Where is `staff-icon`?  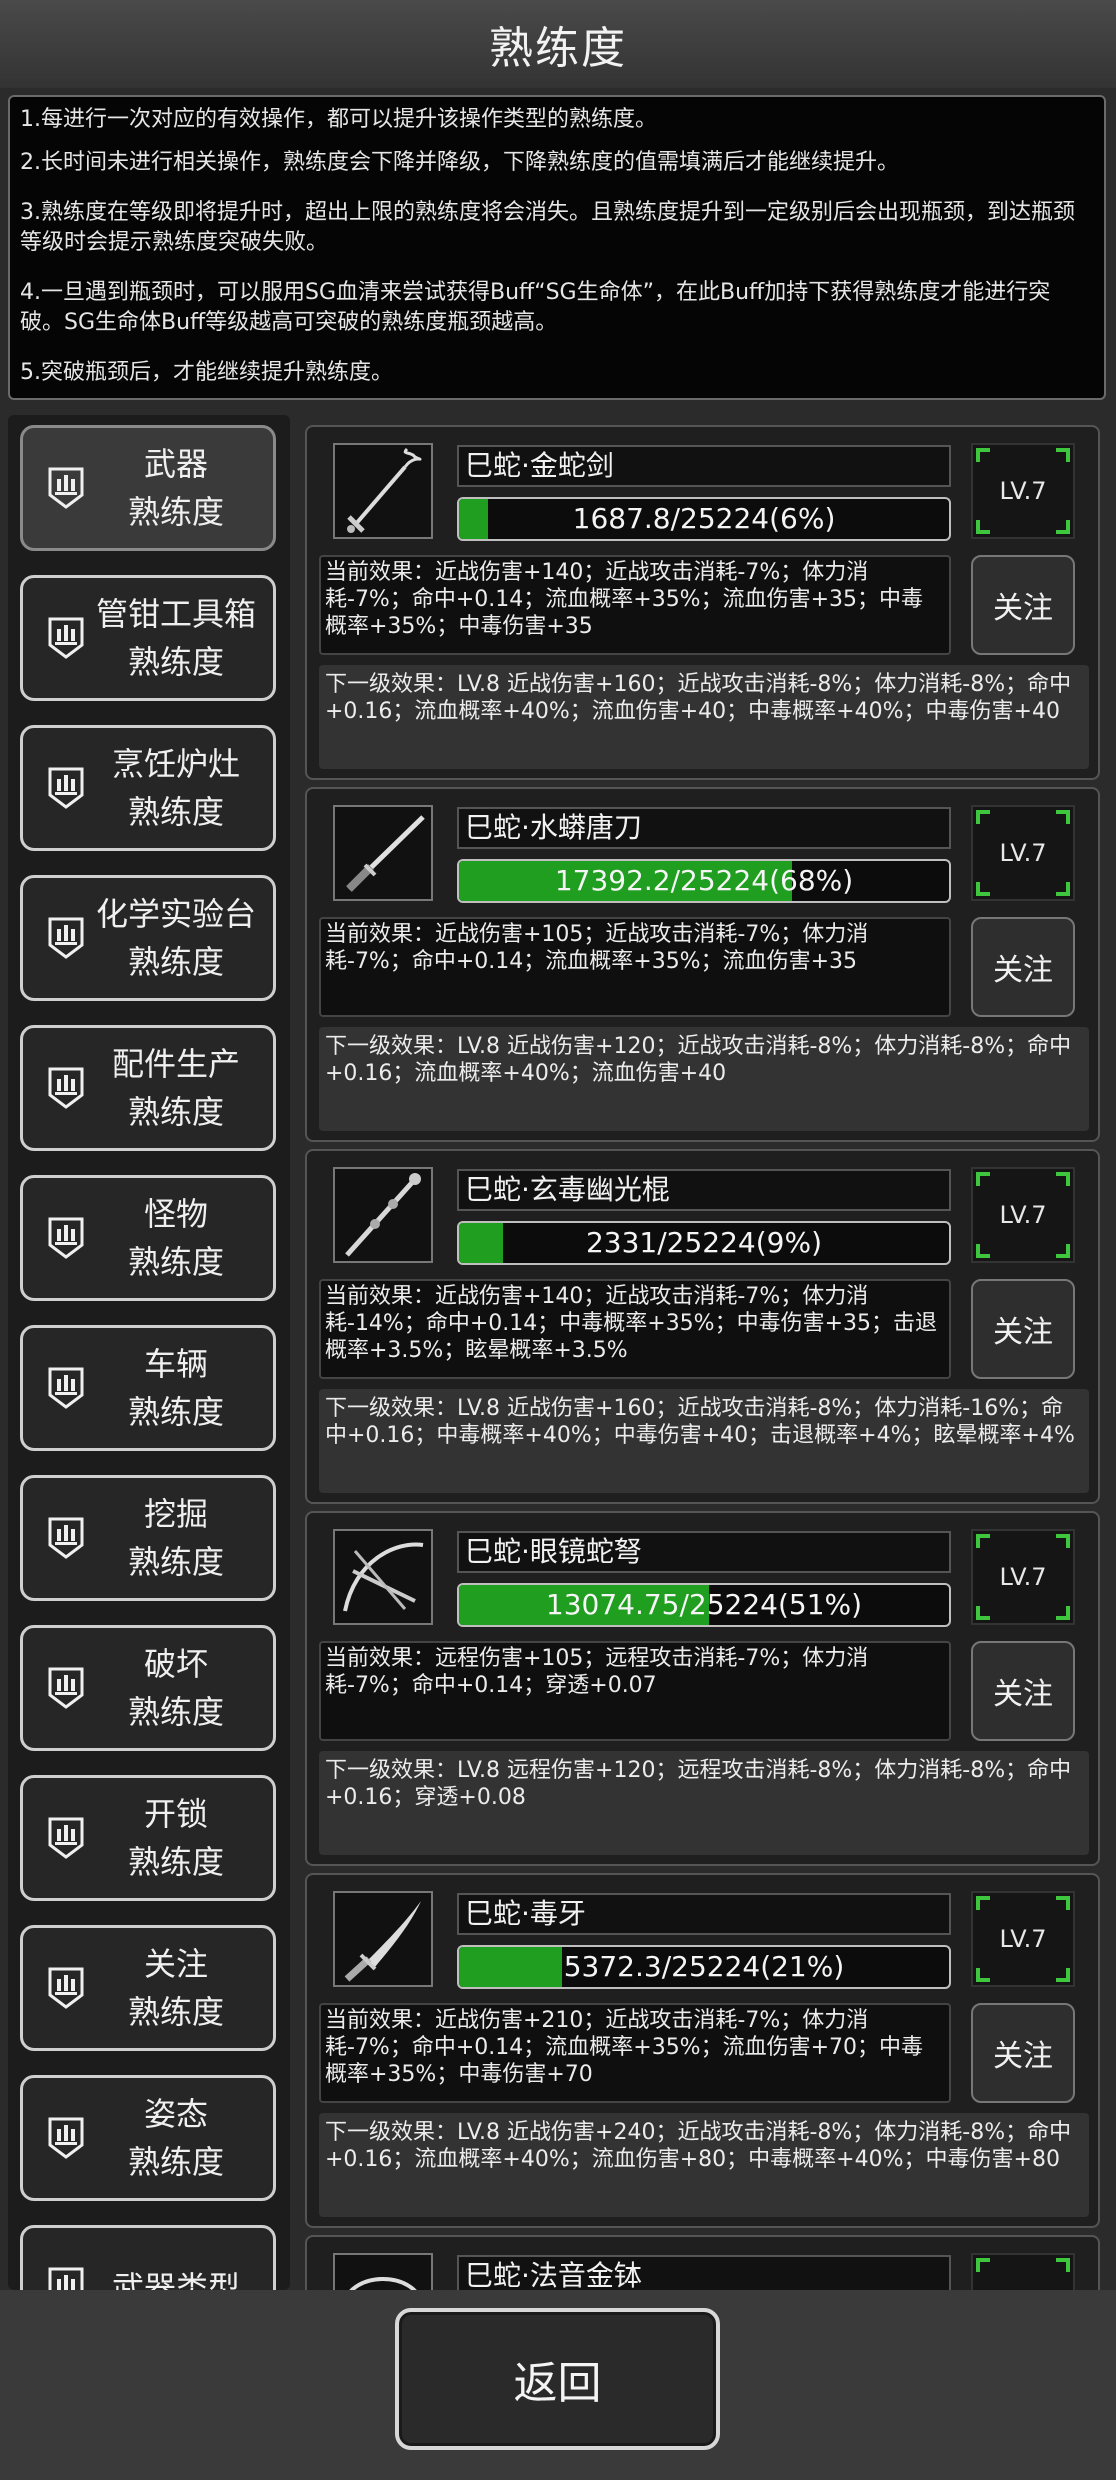
staff-icon is located at coordinates (383, 1215).